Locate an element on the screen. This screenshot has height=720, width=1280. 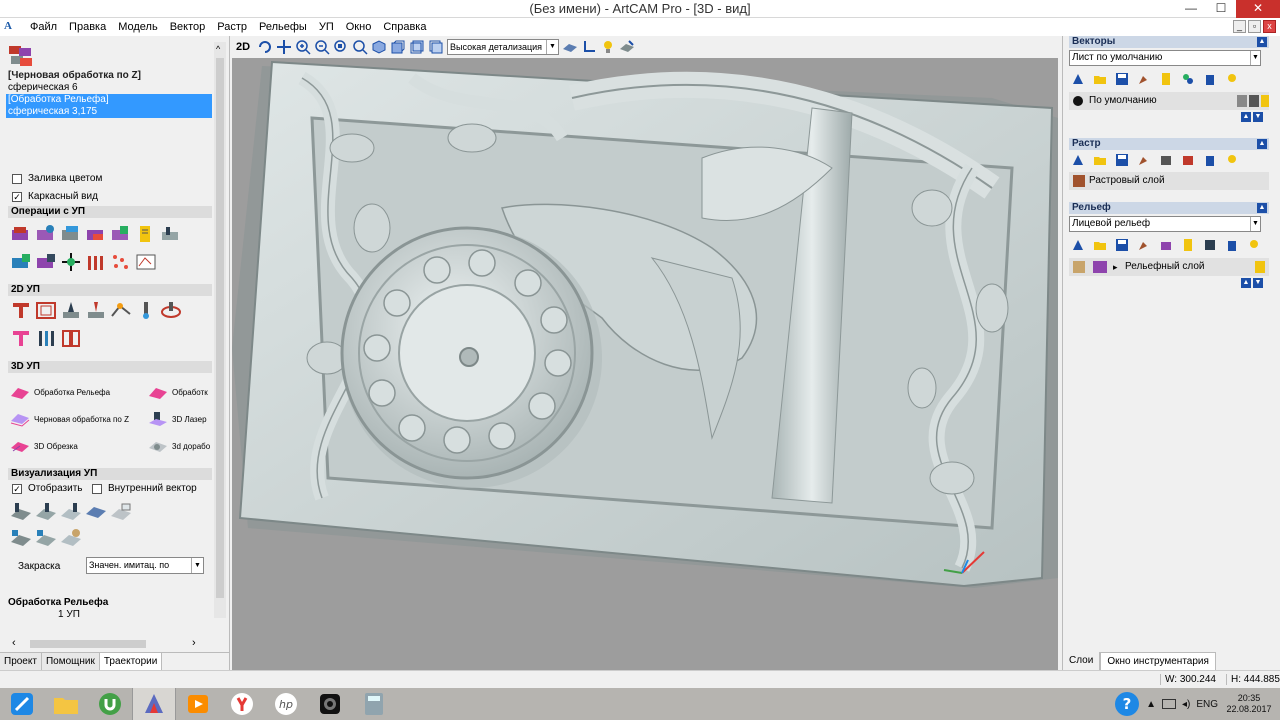
relief-brush-icon is located at coordinates (1144, 245).